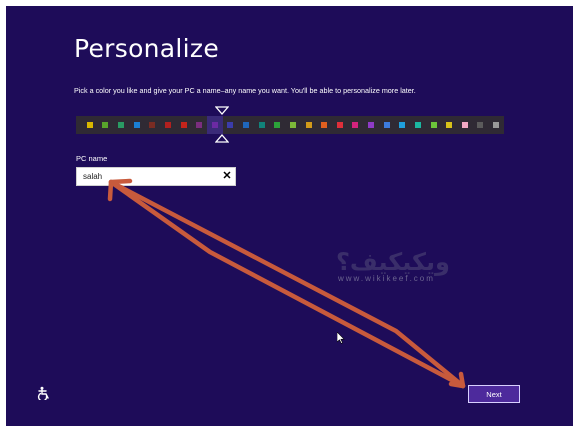 This screenshot has height=432, width=579. I want to click on mouse-cursor-icon, so click(341, 338).